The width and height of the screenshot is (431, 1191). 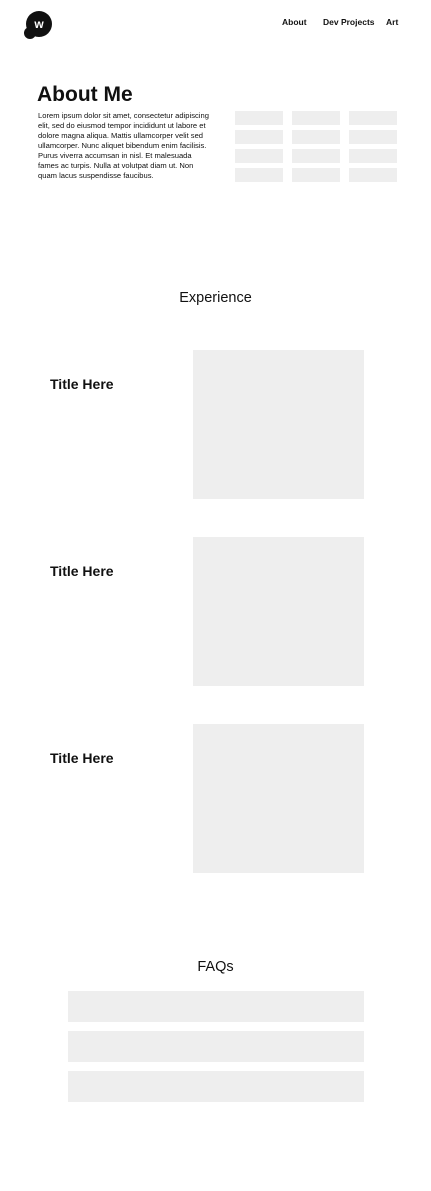 What do you see at coordinates (392, 22) in the screenshot?
I see `nav-art-link: Art` at bounding box center [392, 22].